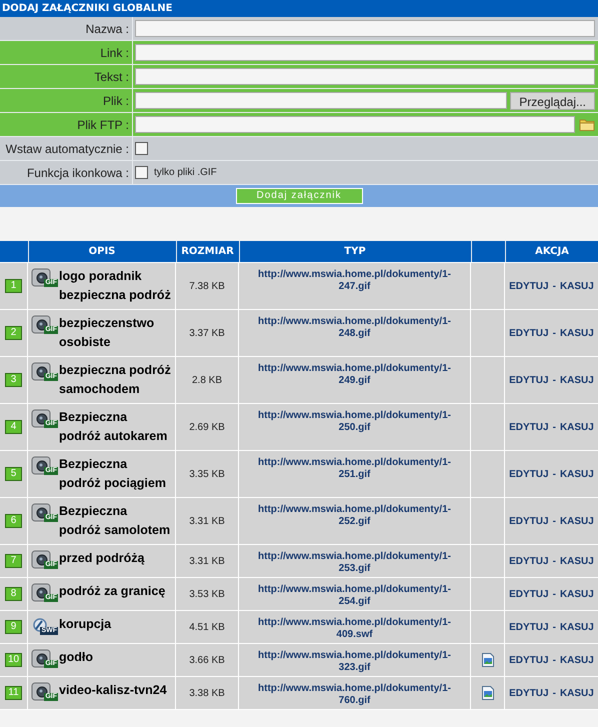 Image resolution: width=598 pixels, height=727 pixels. What do you see at coordinates (587, 124) in the screenshot?
I see `folder-icon` at bounding box center [587, 124].